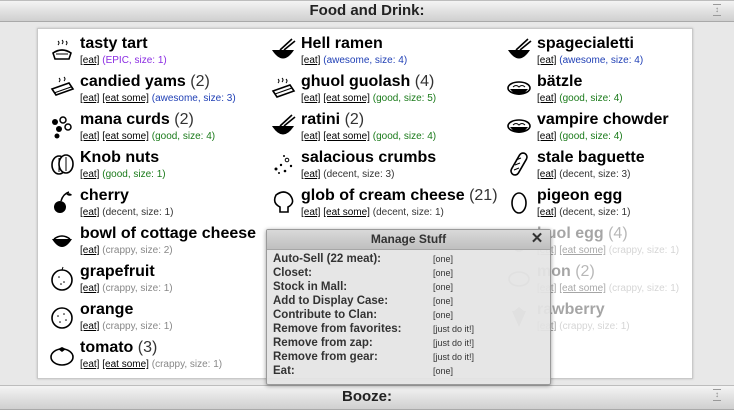 The image size is (734, 410). Describe the element at coordinates (519, 164) in the screenshot. I see `baguette-icon` at that location.